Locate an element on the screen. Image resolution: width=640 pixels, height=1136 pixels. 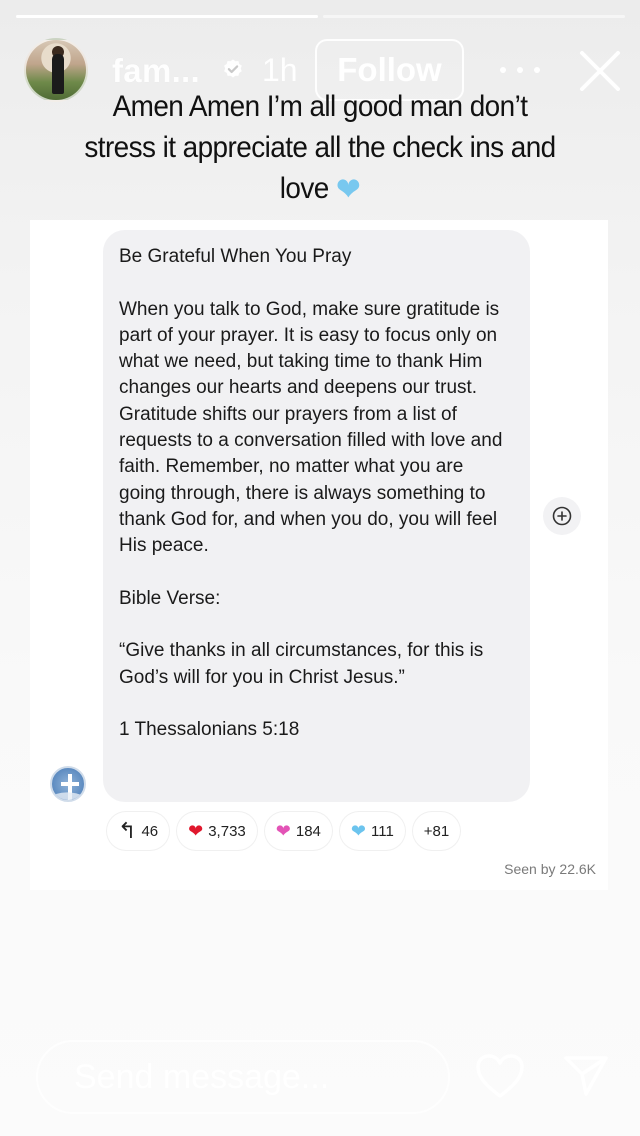
add-reaction-button is located at coordinates (562, 516).